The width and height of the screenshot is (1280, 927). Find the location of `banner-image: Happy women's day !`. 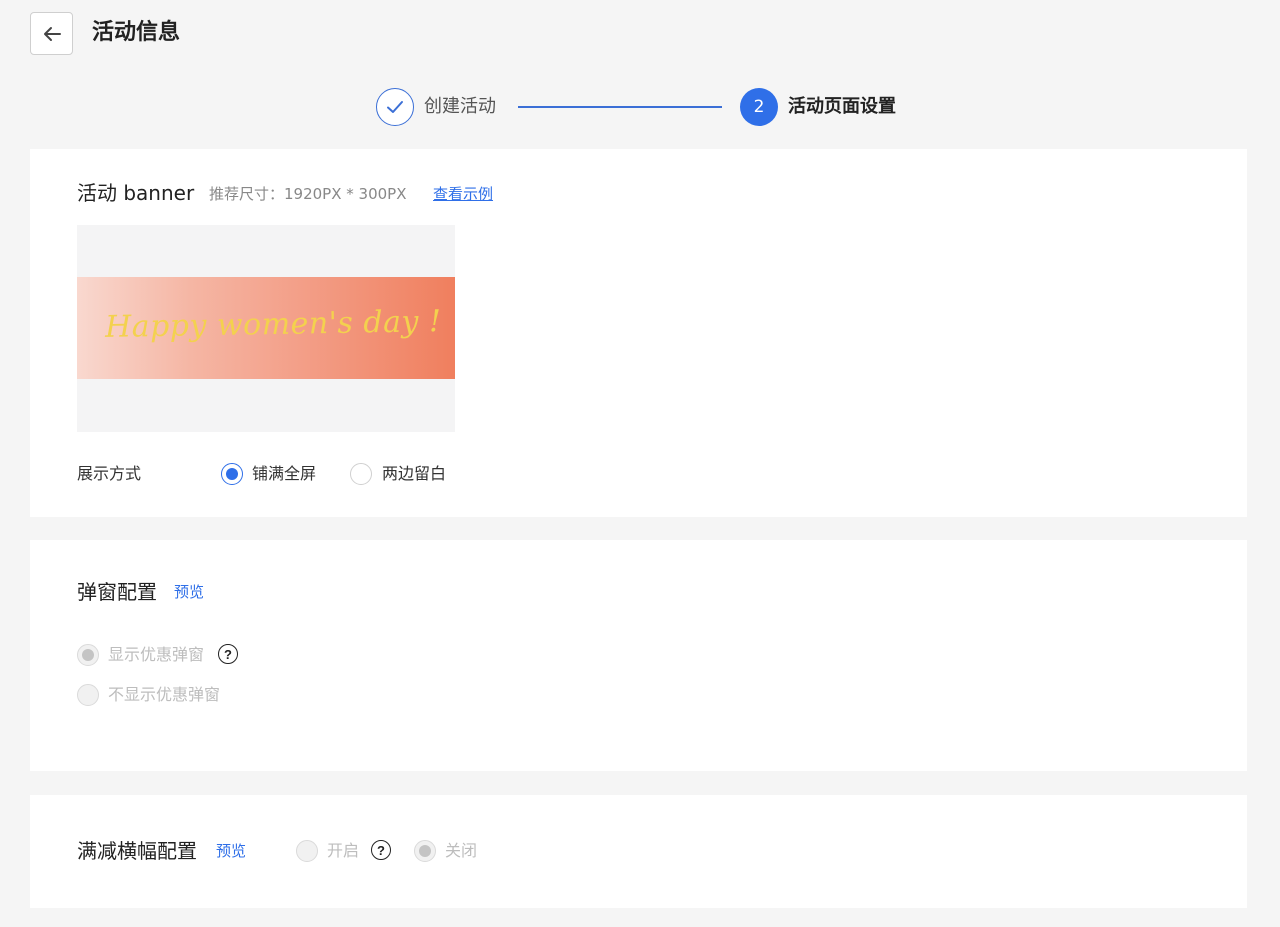

banner-image: Happy women's day ! is located at coordinates (266, 328).